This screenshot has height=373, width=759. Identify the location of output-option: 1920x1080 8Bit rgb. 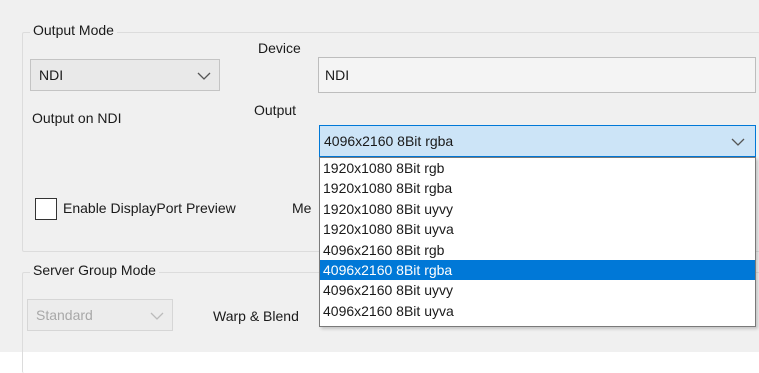
(537, 168).